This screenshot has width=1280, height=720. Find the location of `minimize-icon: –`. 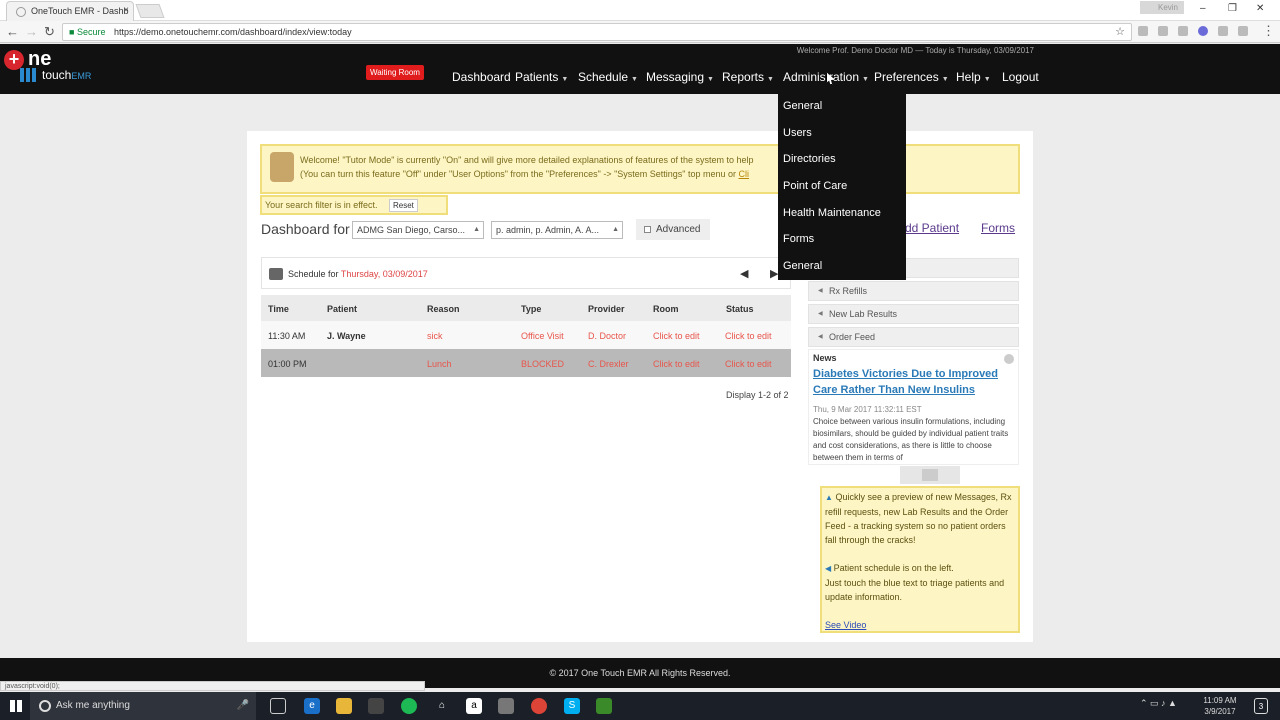

minimize-icon: – is located at coordinates (1203, 8).